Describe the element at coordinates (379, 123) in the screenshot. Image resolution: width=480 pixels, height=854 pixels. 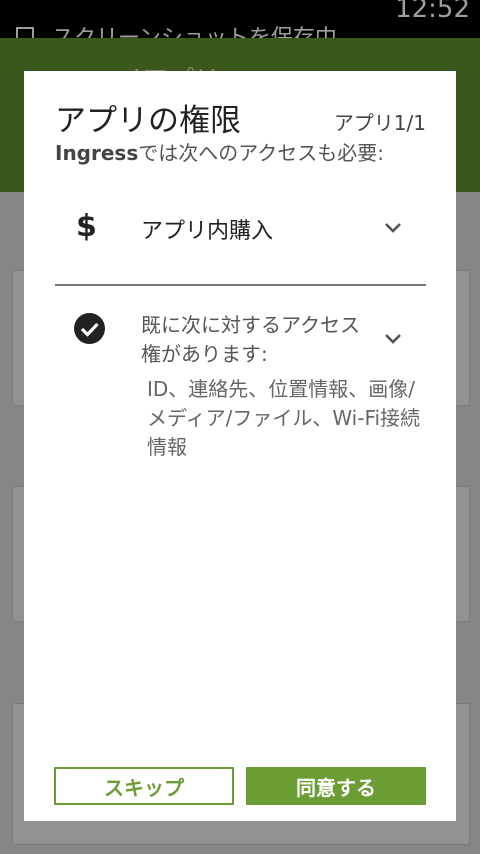
I see `app-counter: アプリ1/1` at that location.